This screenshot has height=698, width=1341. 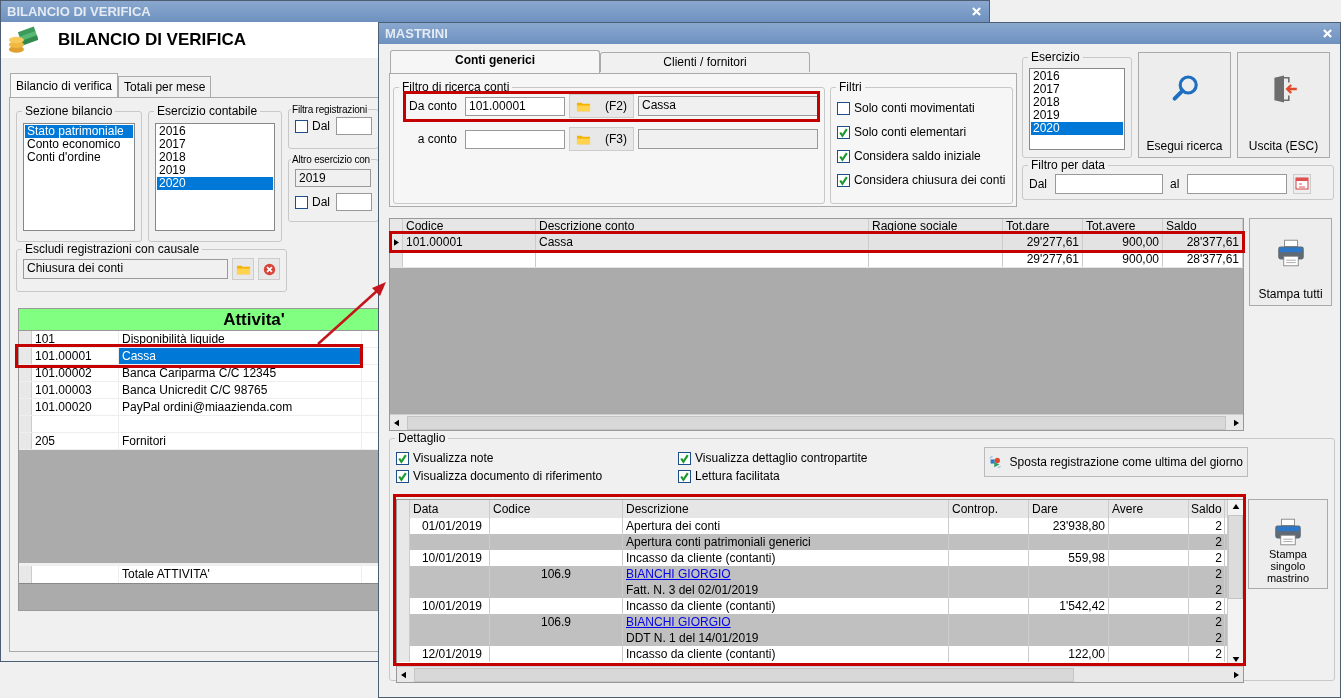 I want to click on table-cell: Totale ATTIVITA', so click(x=240, y=574).